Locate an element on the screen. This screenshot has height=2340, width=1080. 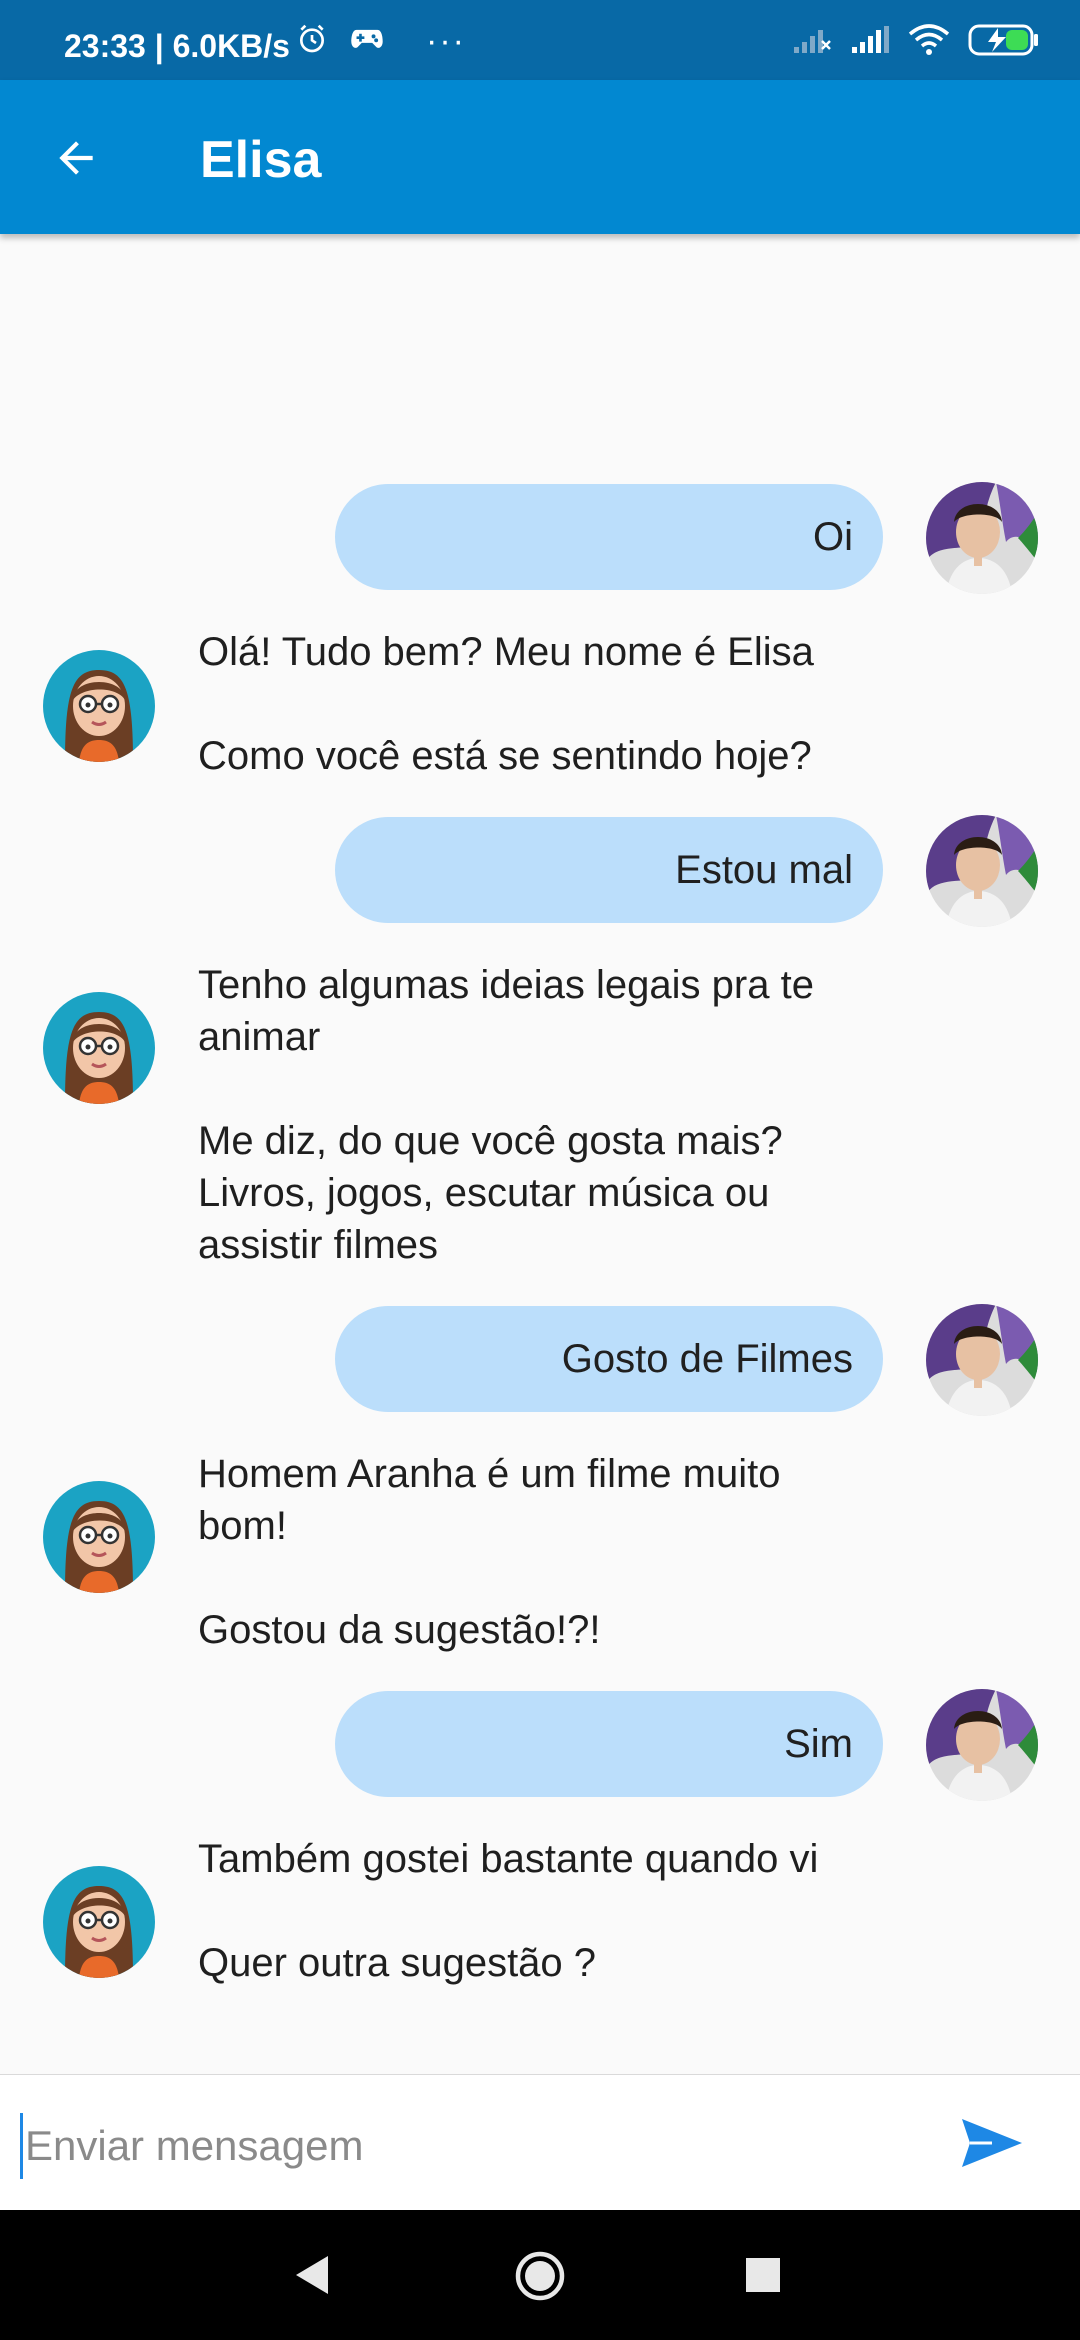
user-message-bubble: Gosto de Filmes is located at coordinates (609, 1359).